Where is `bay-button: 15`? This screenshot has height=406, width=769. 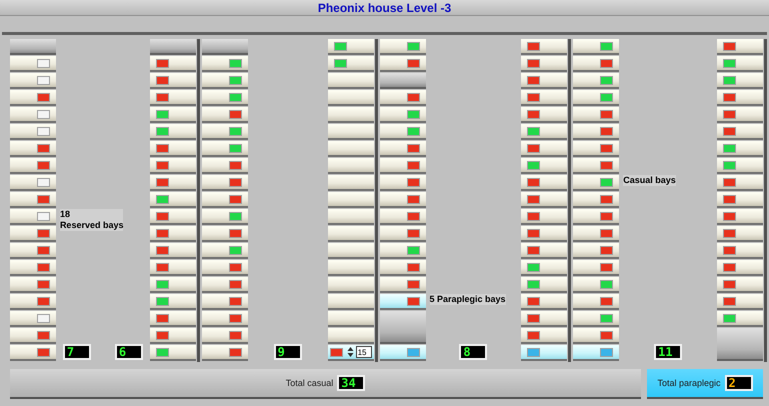 bay-button: 15 is located at coordinates (351, 353).